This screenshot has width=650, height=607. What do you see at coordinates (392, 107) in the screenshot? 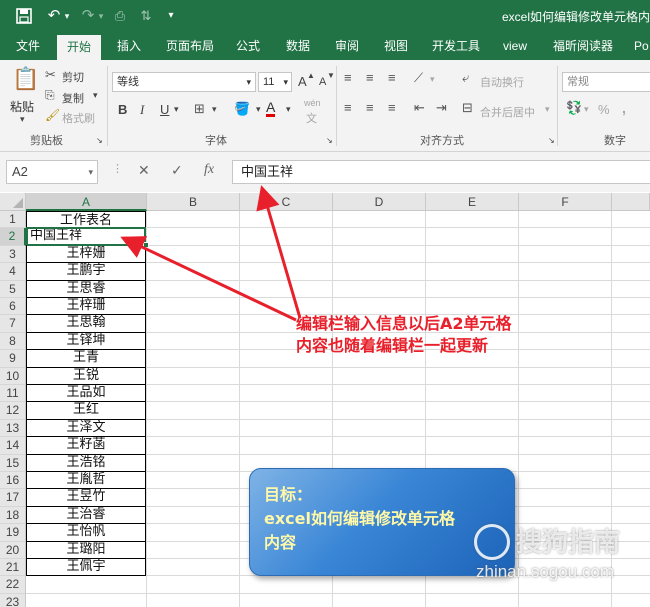
I see `align-right-icon: ≡` at bounding box center [392, 107].